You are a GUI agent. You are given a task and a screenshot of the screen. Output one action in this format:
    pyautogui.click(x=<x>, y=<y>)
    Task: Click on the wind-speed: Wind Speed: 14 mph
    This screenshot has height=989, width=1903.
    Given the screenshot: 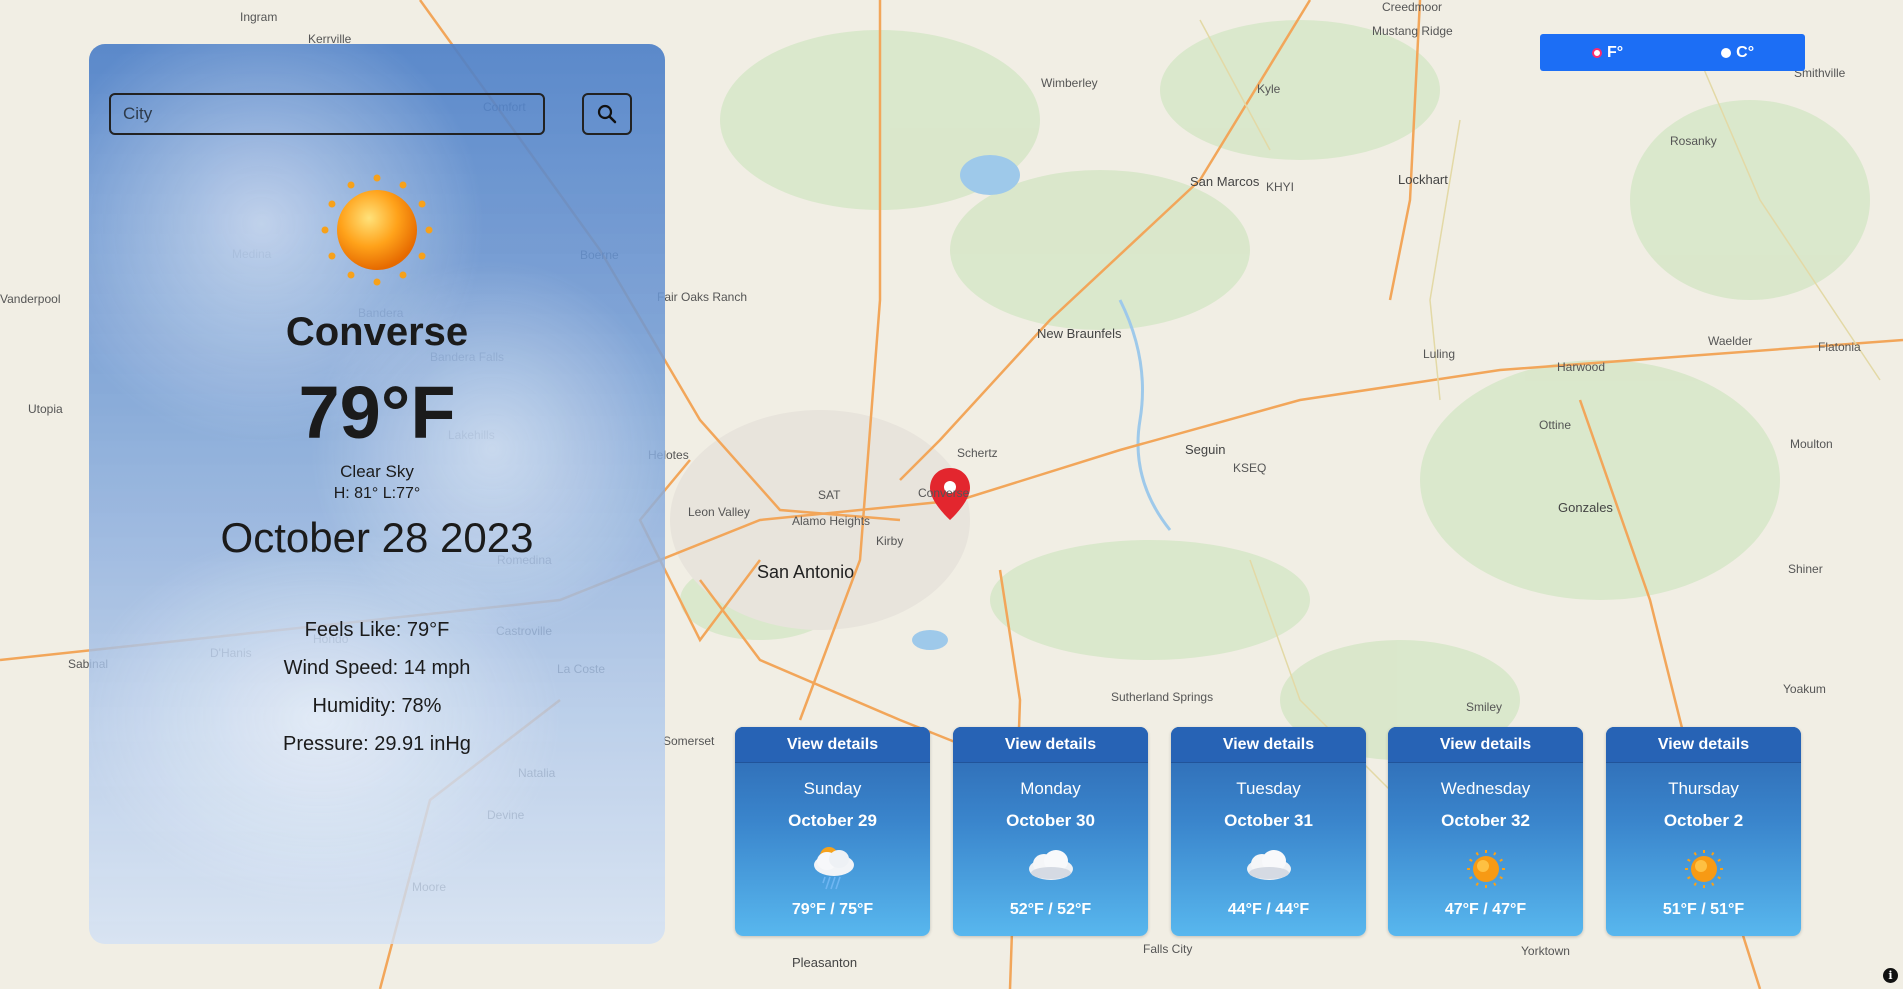 What is the action you would take?
    pyautogui.click(x=377, y=668)
    